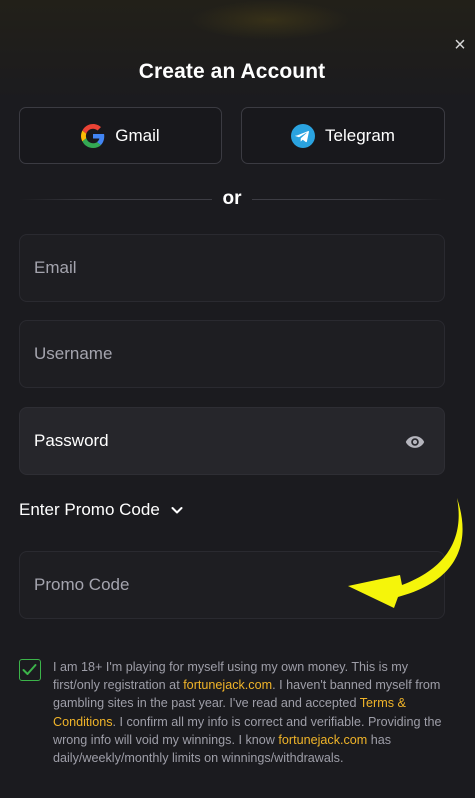 The height and width of the screenshot is (798, 475). I want to click on gmail-button: Gmail, so click(120, 135).